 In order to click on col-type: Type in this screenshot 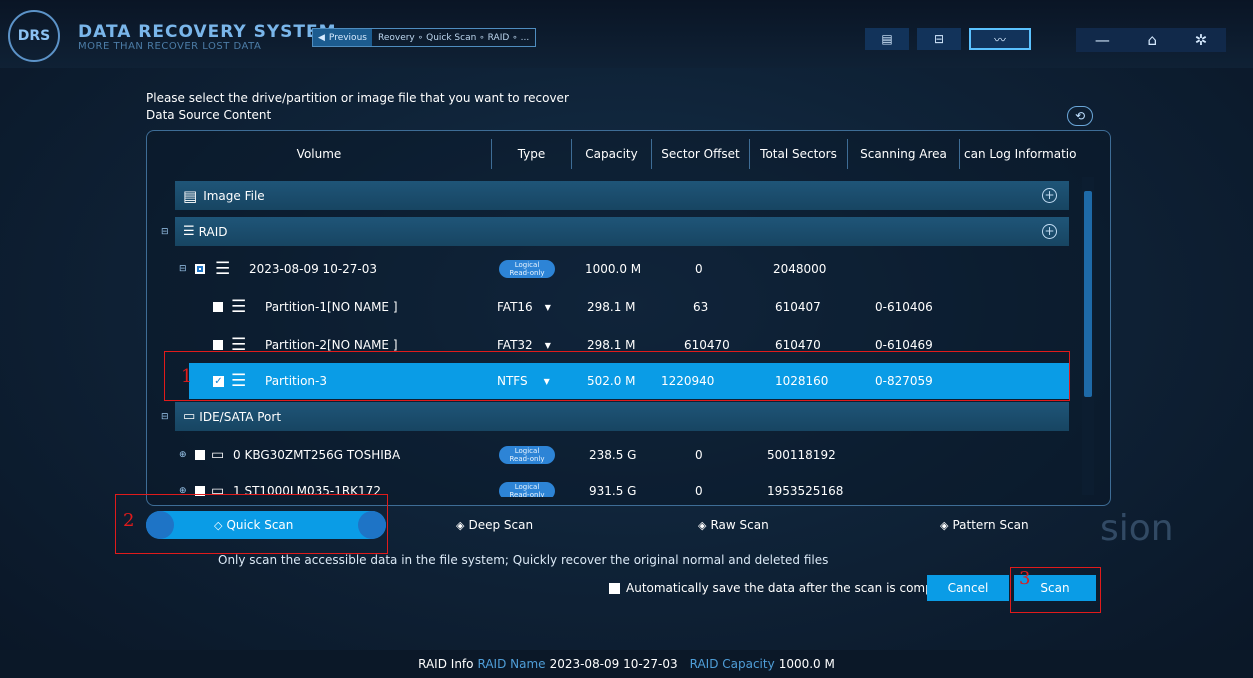, I will do `click(532, 154)`.